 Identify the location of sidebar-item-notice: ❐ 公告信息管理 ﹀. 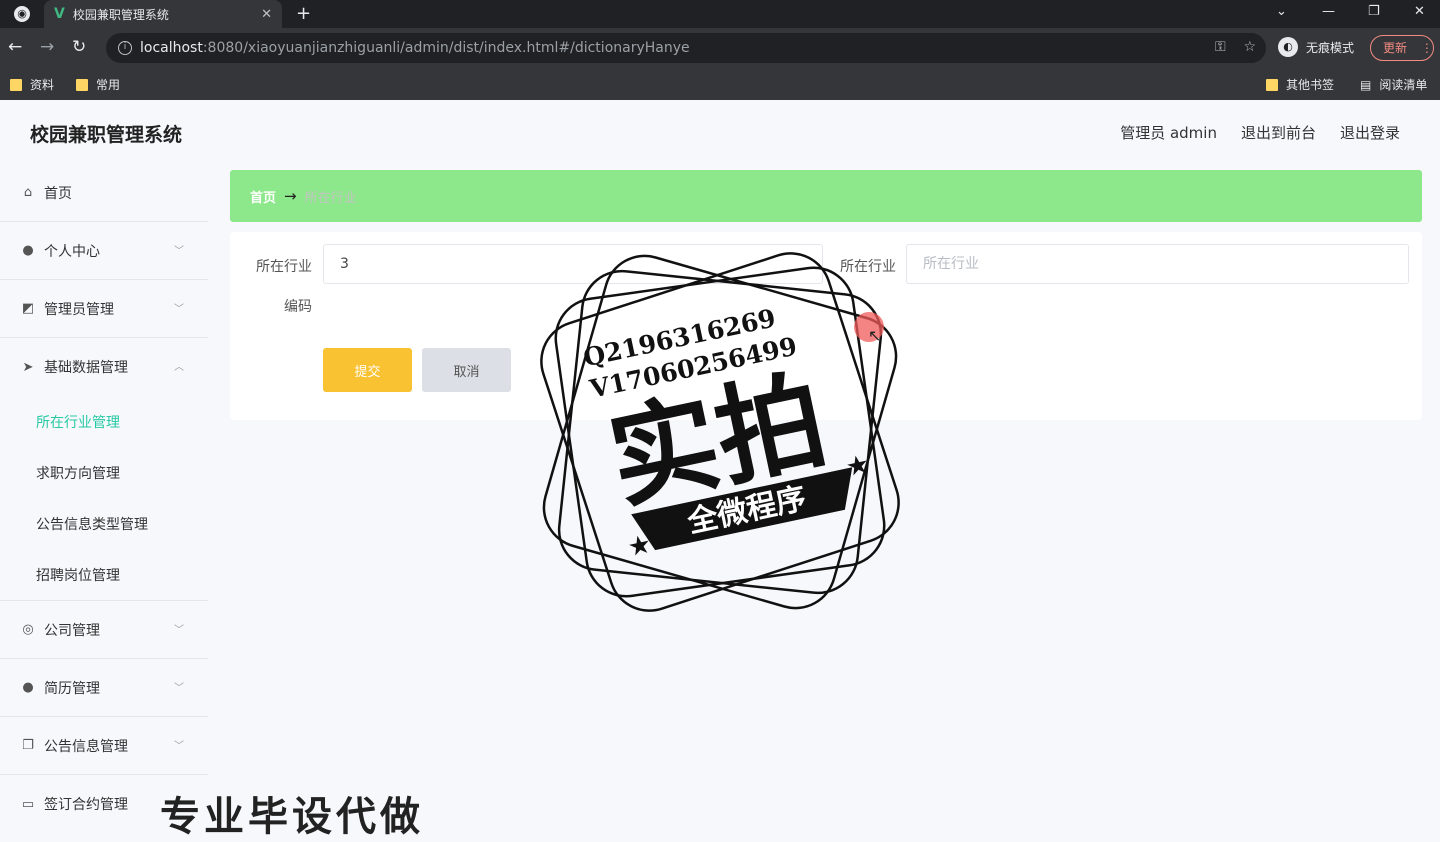
(104, 746).